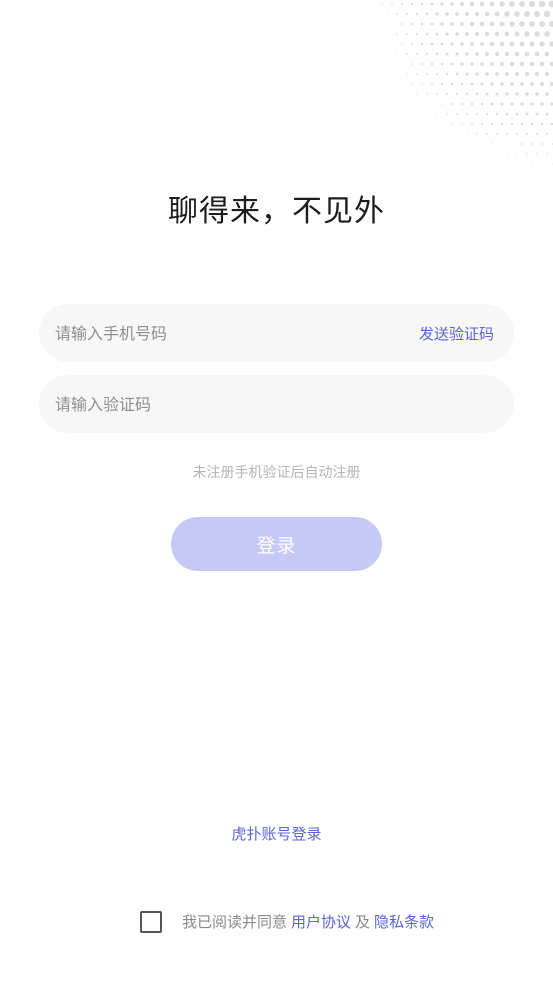 The width and height of the screenshot is (553, 983). What do you see at coordinates (276, 833) in the screenshot?
I see `hupu-account-login-link: 虎扑账号登录` at bounding box center [276, 833].